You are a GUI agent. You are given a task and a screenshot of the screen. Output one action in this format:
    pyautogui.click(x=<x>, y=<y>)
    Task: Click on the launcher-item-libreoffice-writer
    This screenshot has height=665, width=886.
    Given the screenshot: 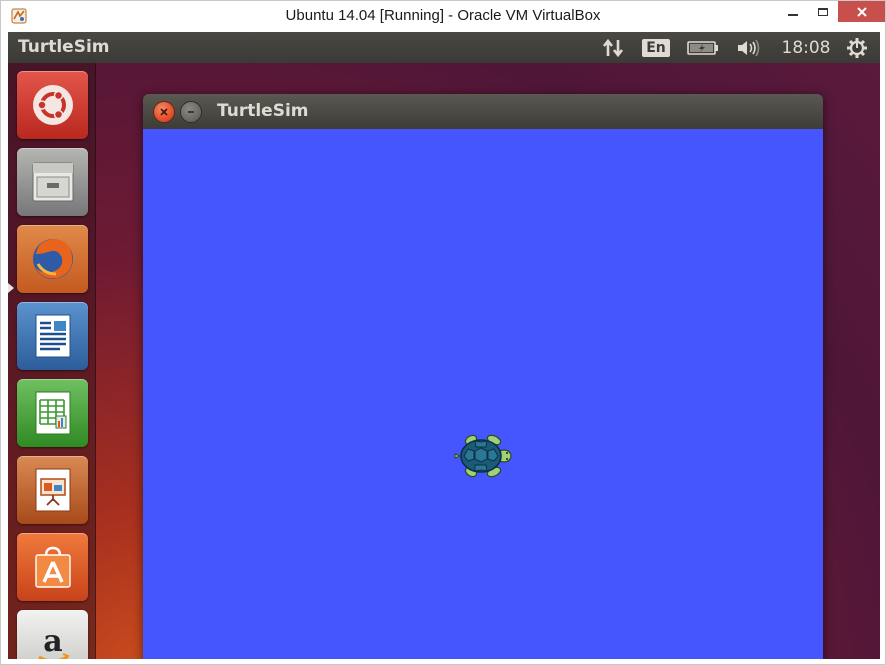 What is the action you would take?
    pyautogui.click(x=52, y=336)
    